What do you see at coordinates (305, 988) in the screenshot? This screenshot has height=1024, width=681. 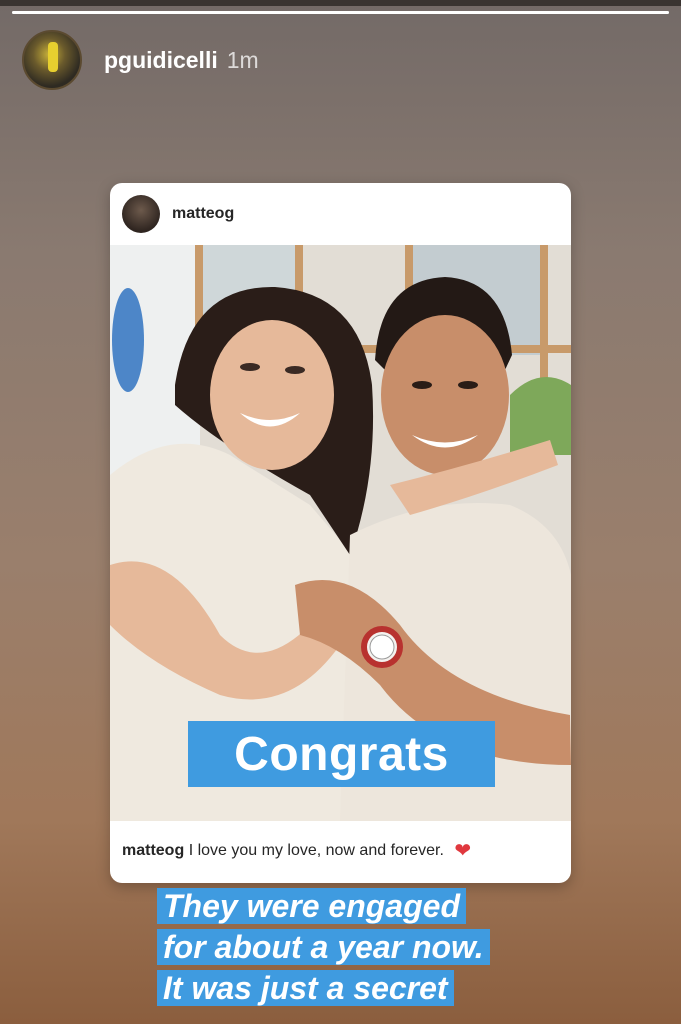 I see `overlay-line-3: It was just a secret` at bounding box center [305, 988].